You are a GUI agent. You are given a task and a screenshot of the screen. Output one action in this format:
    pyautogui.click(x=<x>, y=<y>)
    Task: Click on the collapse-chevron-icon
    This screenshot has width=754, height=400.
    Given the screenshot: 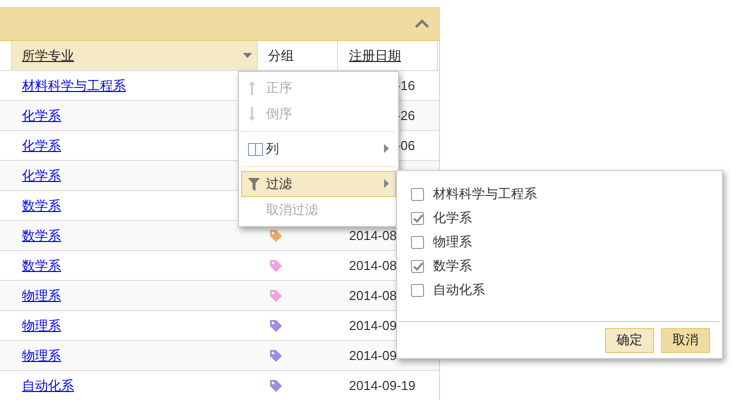 What is the action you would take?
    pyautogui.click(x=422, y=23)
    